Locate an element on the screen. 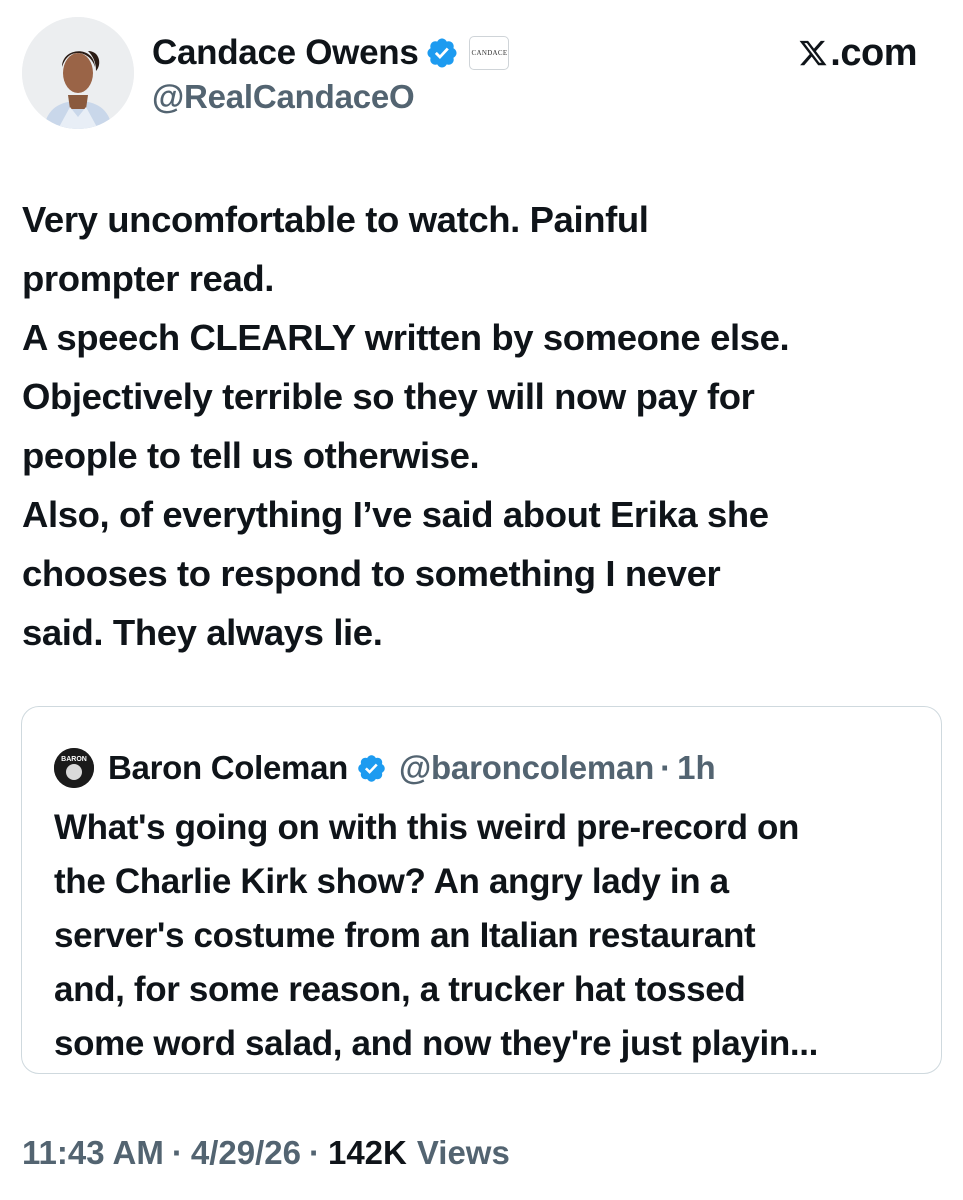  post-time: 11:43 AM is located at coordinates (93, 1153).